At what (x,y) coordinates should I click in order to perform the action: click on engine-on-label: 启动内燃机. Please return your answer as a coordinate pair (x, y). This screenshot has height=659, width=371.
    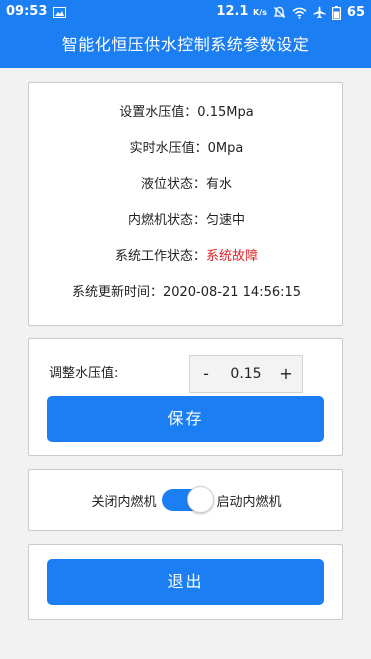
    Looking at the image, I should click on (249, 502).